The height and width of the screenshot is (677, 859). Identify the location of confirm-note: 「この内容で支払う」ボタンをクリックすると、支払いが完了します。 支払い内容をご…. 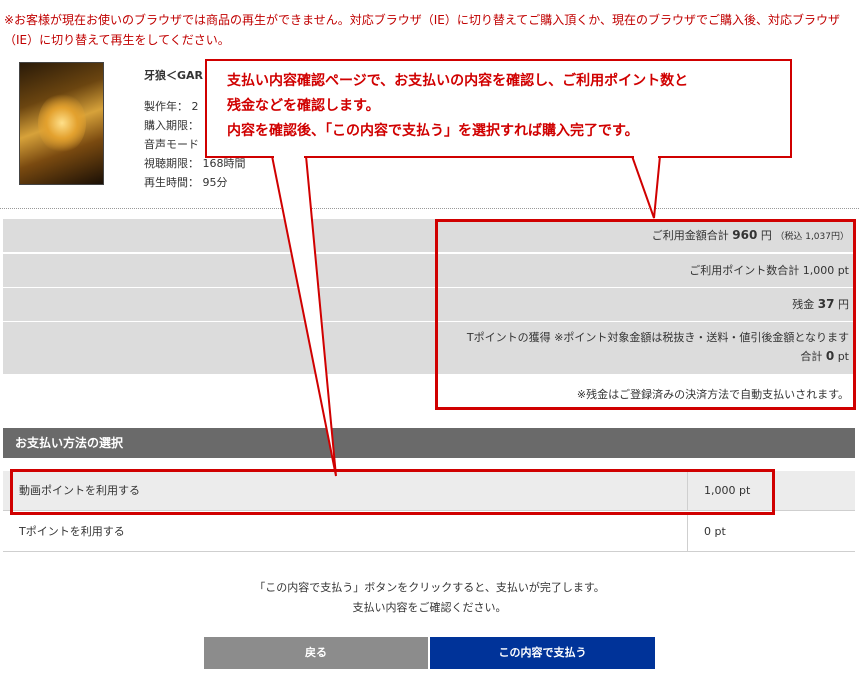
(429, 598).